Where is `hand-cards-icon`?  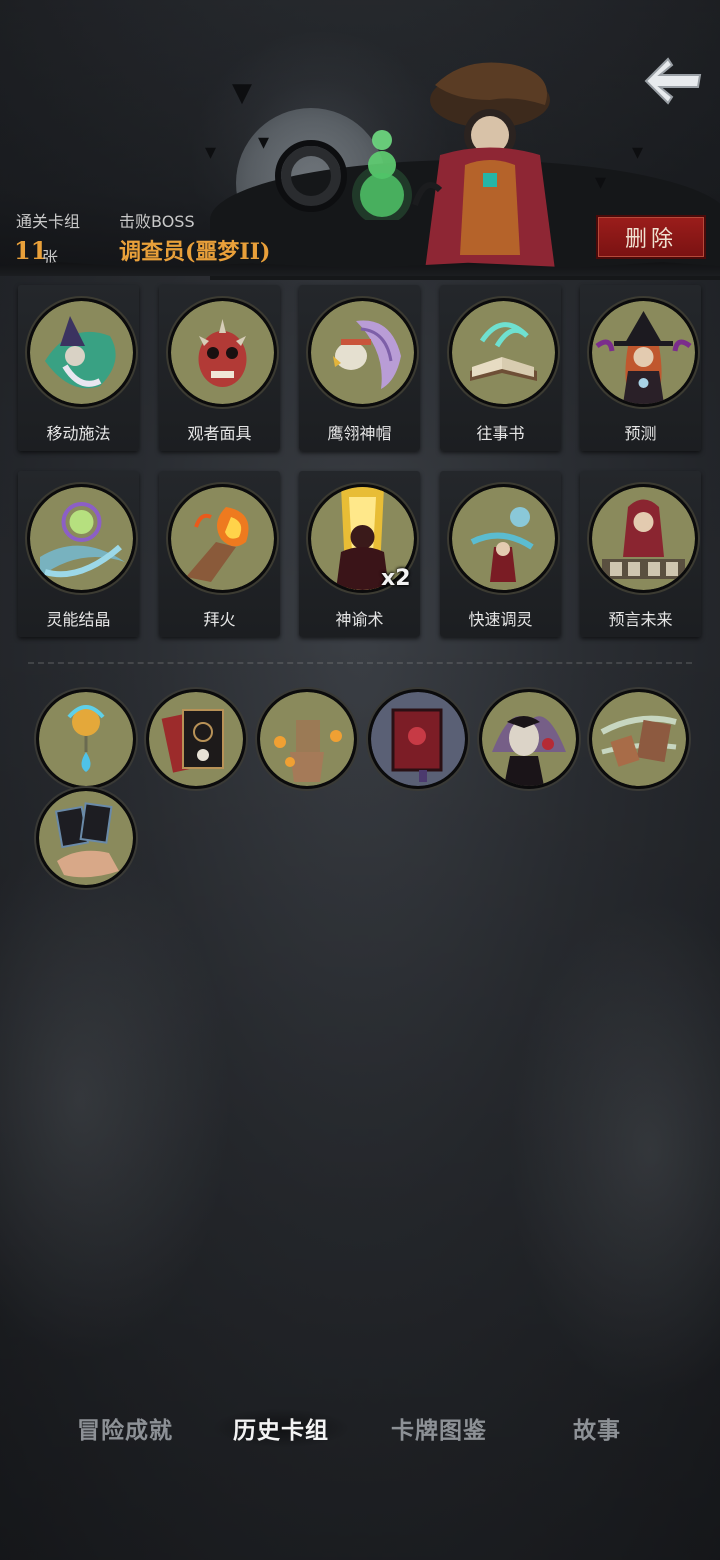
hand-cards-icon is located at coordinates (86, 838).